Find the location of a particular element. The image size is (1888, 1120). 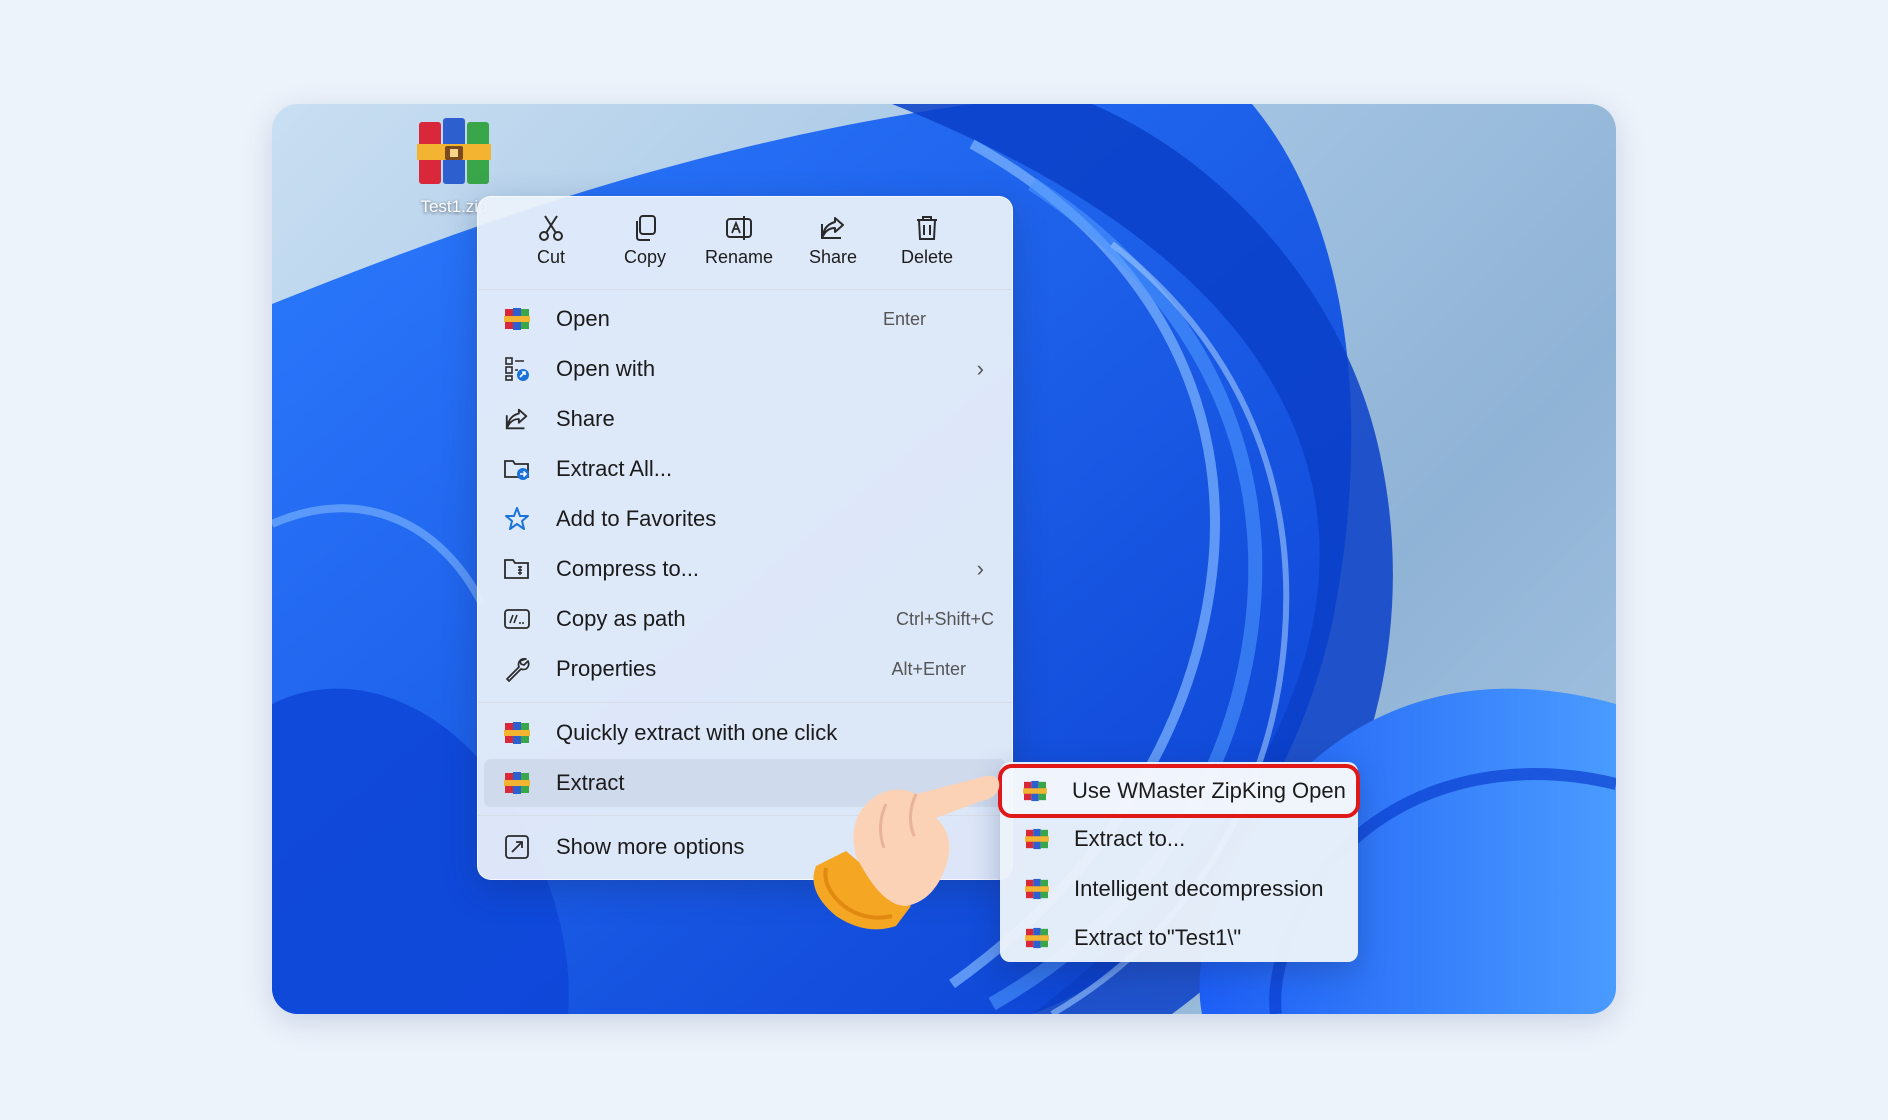

copy-icon is located at coordinates (646, 228).